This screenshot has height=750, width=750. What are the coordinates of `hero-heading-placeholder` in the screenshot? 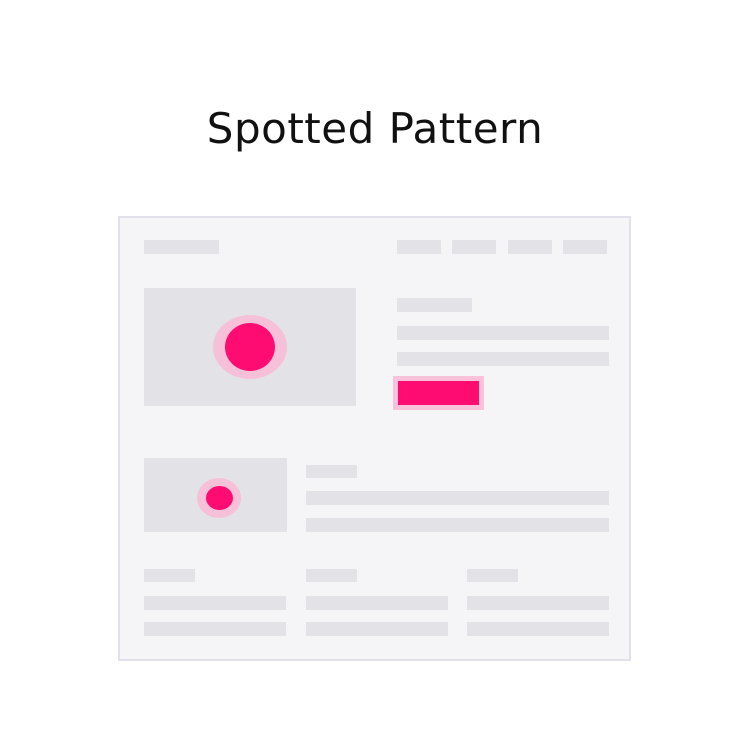 It's located at (434, 305).